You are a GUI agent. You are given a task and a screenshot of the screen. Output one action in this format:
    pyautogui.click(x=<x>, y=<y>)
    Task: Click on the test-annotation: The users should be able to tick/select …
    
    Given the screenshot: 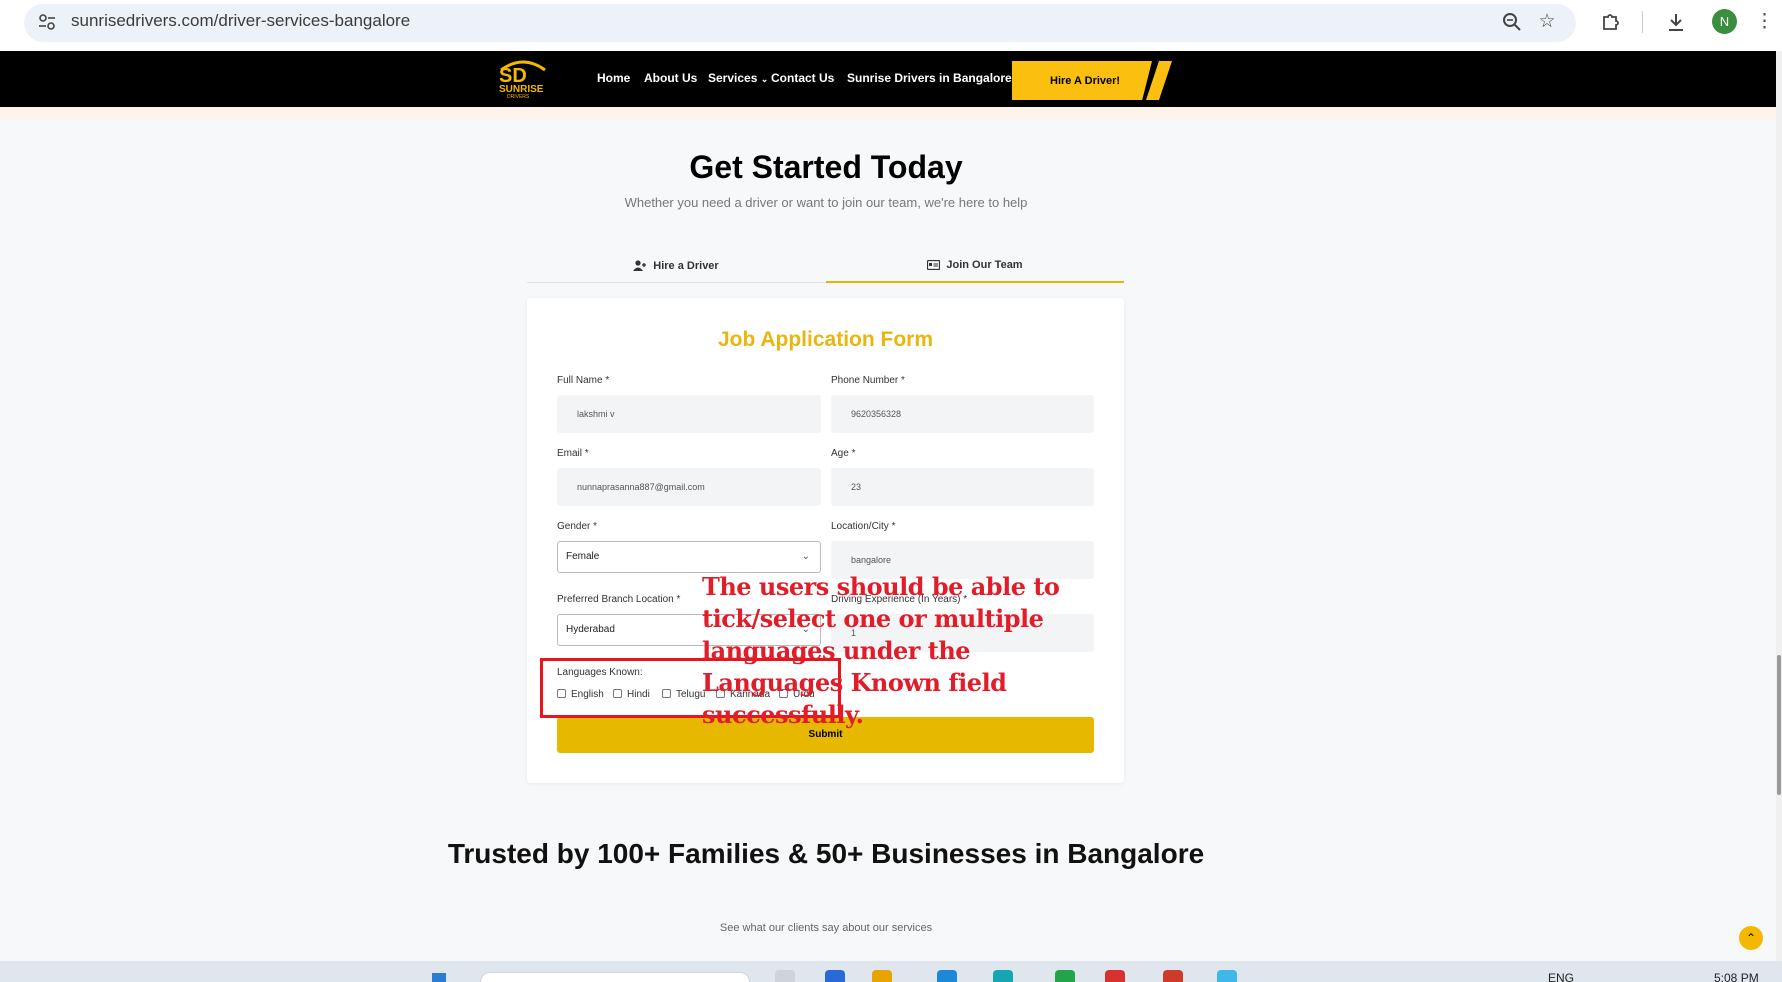 What is the action you would take?
    pyautogui.click(x=881, y=650)
    